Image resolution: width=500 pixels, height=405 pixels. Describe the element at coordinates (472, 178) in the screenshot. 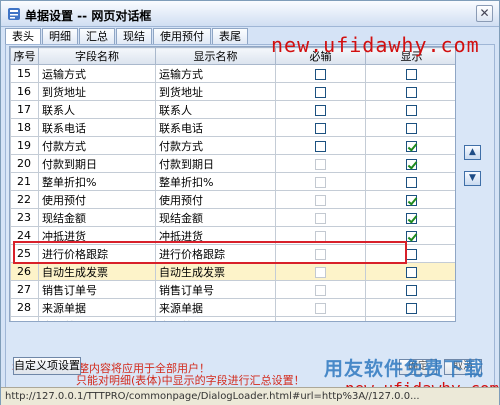

I see `move-down-button: ▼` at that location.